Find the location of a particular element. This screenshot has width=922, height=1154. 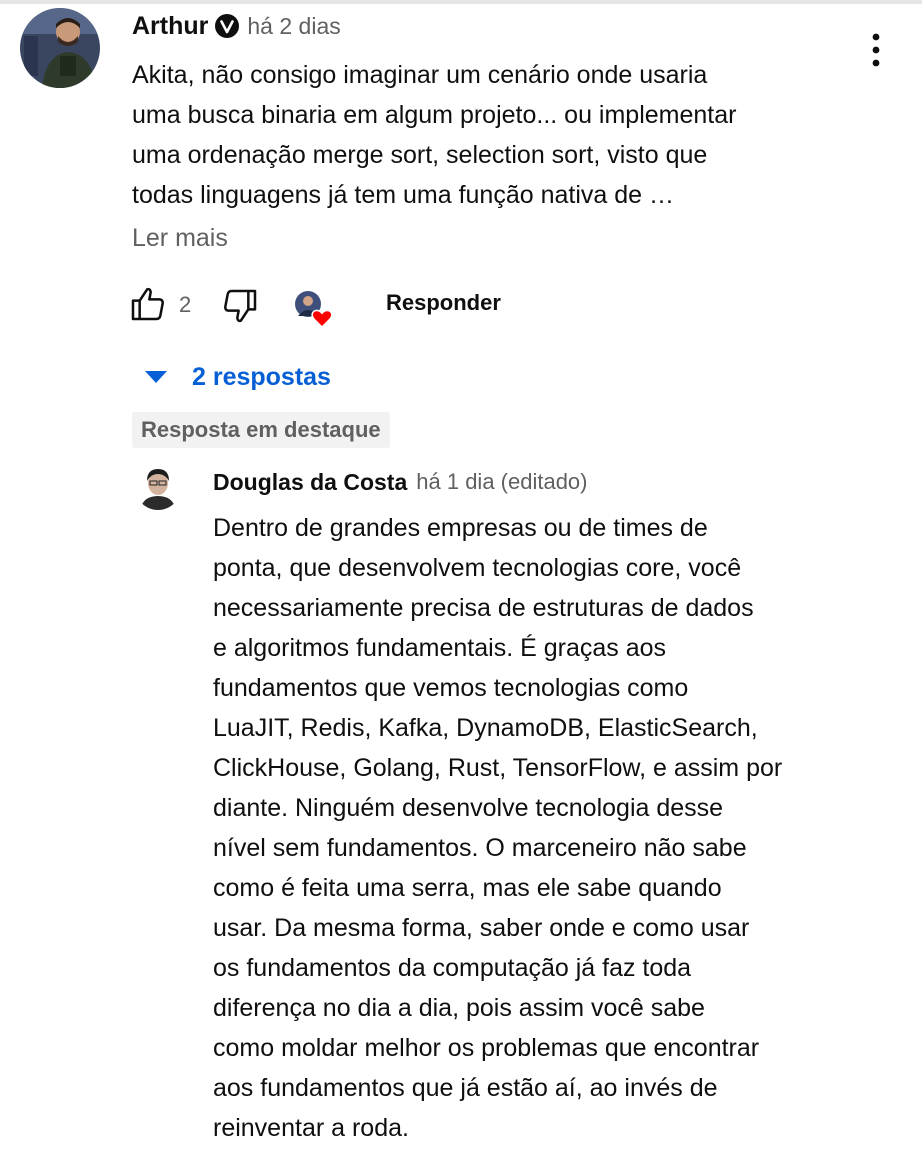

reply-timestamp: há 1 dia (editado) is located at coordinates (501, 482).